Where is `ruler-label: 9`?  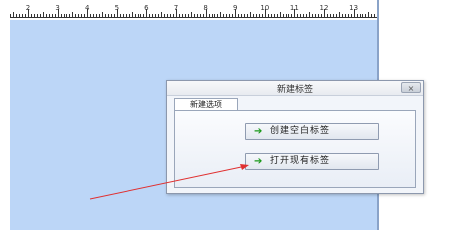 ruler-label: 9 is located at coordinates (235, 8).